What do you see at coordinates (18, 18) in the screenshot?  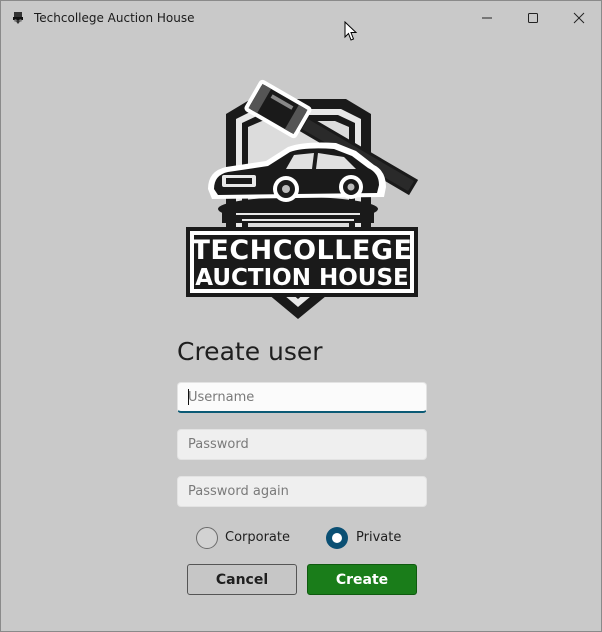 I see `app-icon` at bounding box center [18, 18].